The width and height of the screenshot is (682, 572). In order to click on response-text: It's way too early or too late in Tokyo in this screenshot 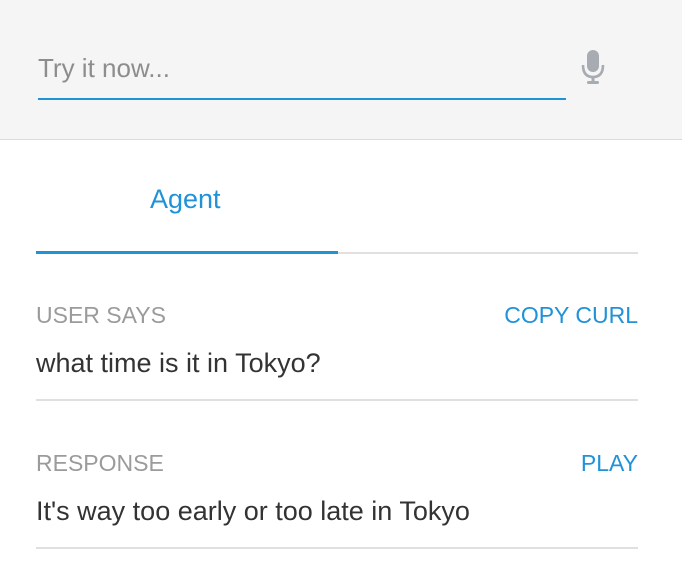, I will do `click(253, 511)`.